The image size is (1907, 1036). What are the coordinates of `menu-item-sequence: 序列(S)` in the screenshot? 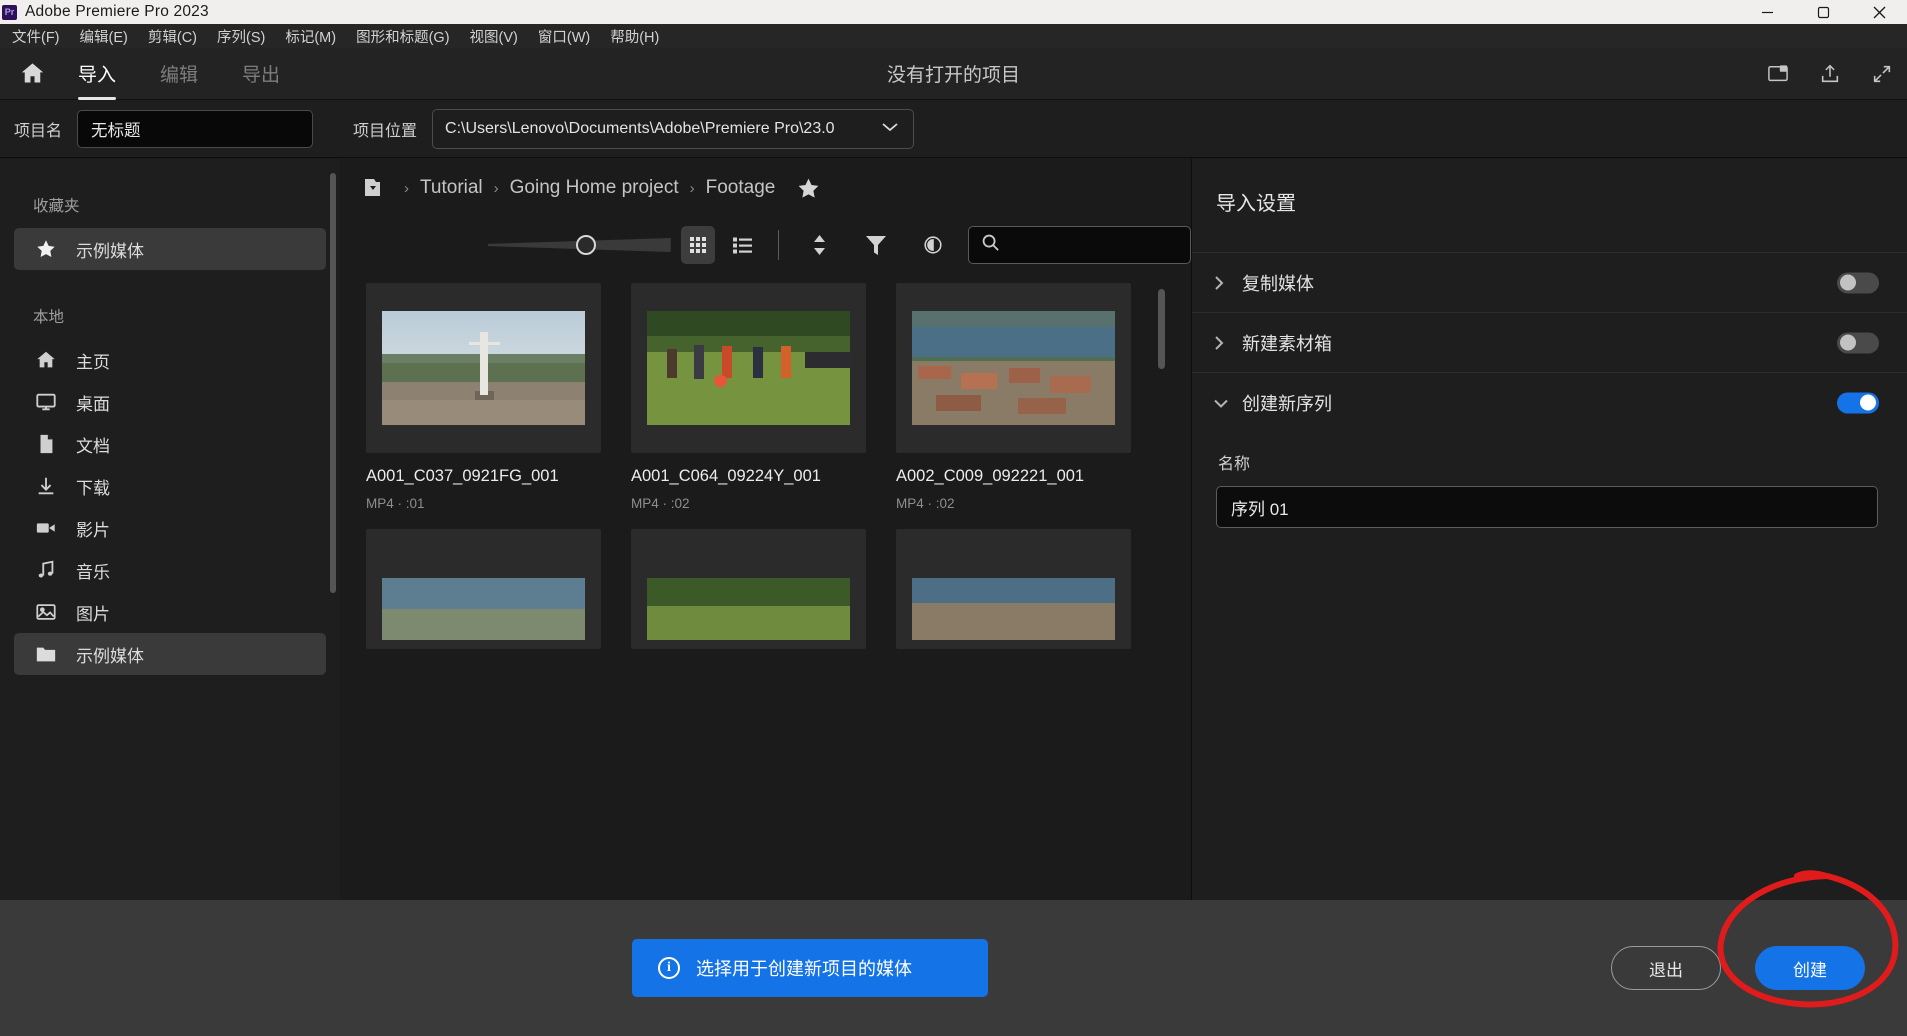 It's located at (241, 36).